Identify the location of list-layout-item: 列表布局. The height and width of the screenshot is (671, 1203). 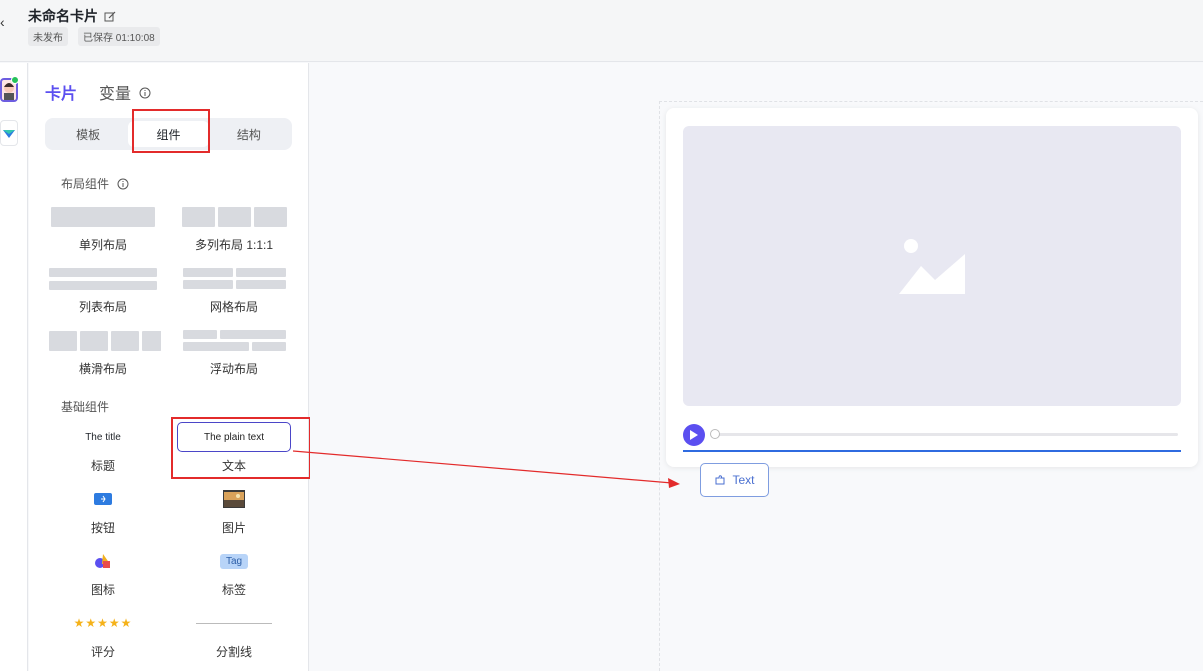
(103, 296).